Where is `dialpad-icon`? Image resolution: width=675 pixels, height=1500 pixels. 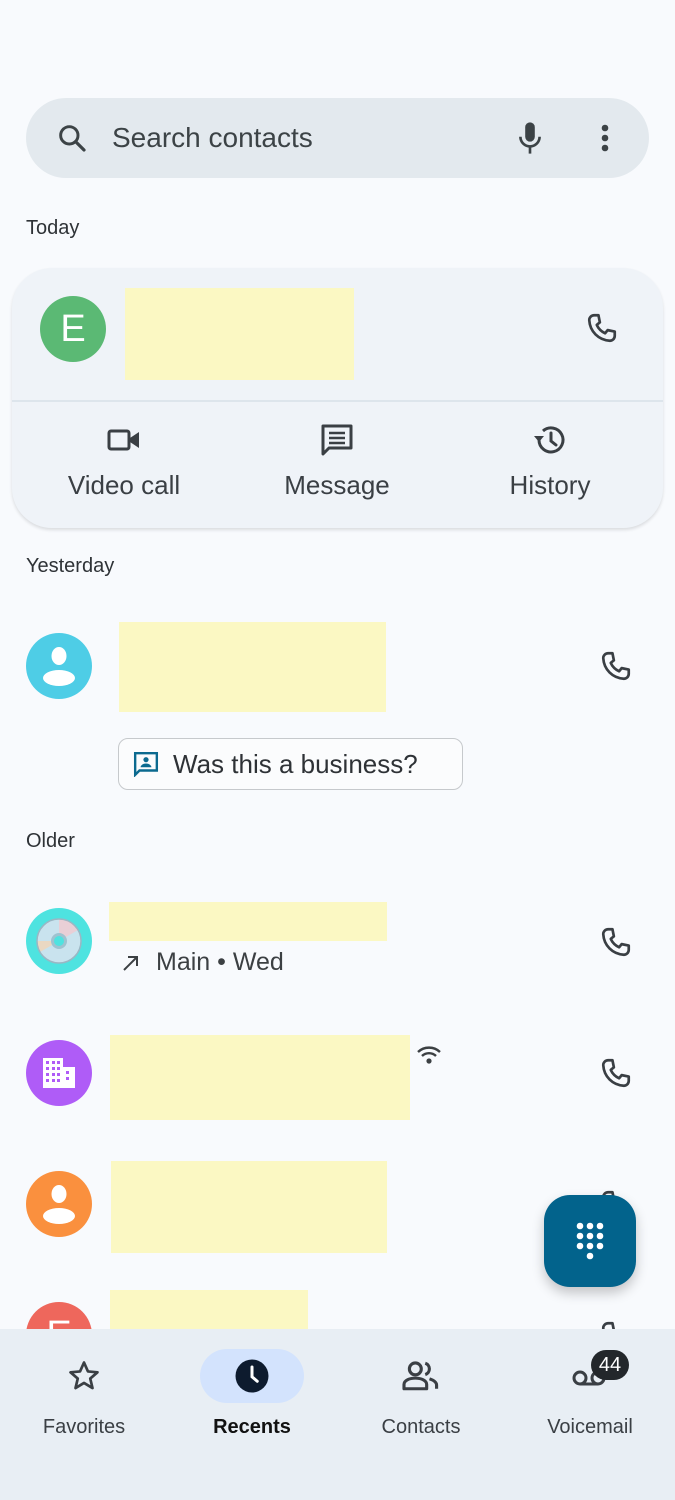
dialpad-icon is located at coordinates (590, 1241).